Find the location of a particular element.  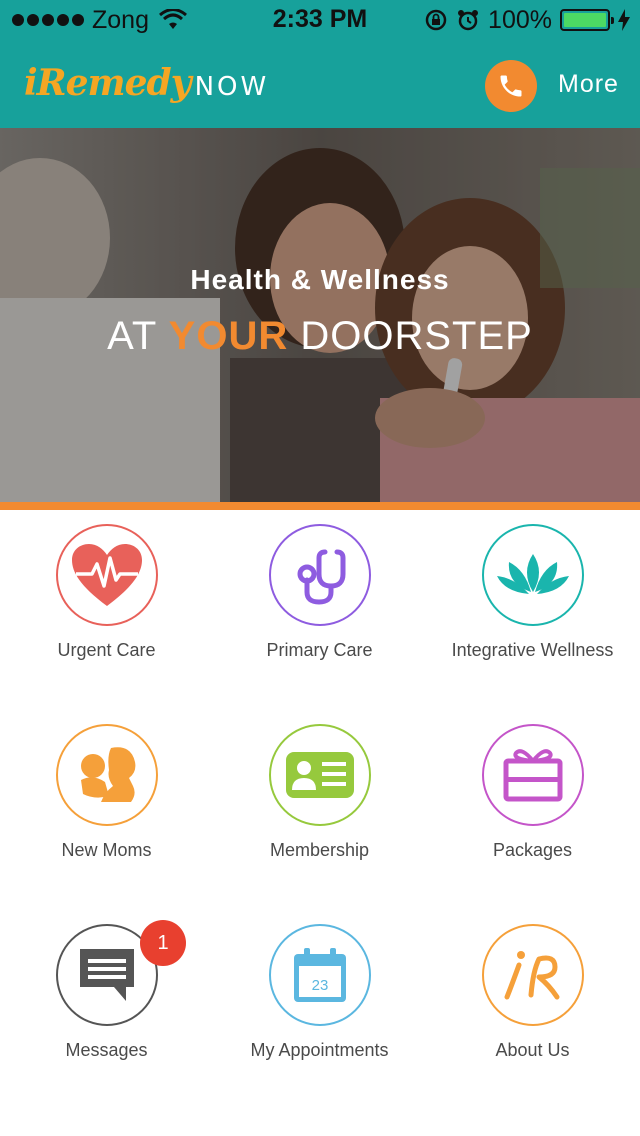

packages-circle is located at coordinates (533, 775).